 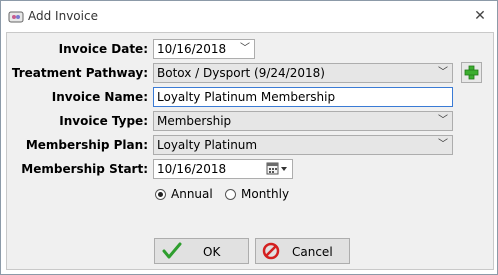 I want to click on invoice-date-dropdown: 10/16/2018 ﹀, so click(x=204, y=49).